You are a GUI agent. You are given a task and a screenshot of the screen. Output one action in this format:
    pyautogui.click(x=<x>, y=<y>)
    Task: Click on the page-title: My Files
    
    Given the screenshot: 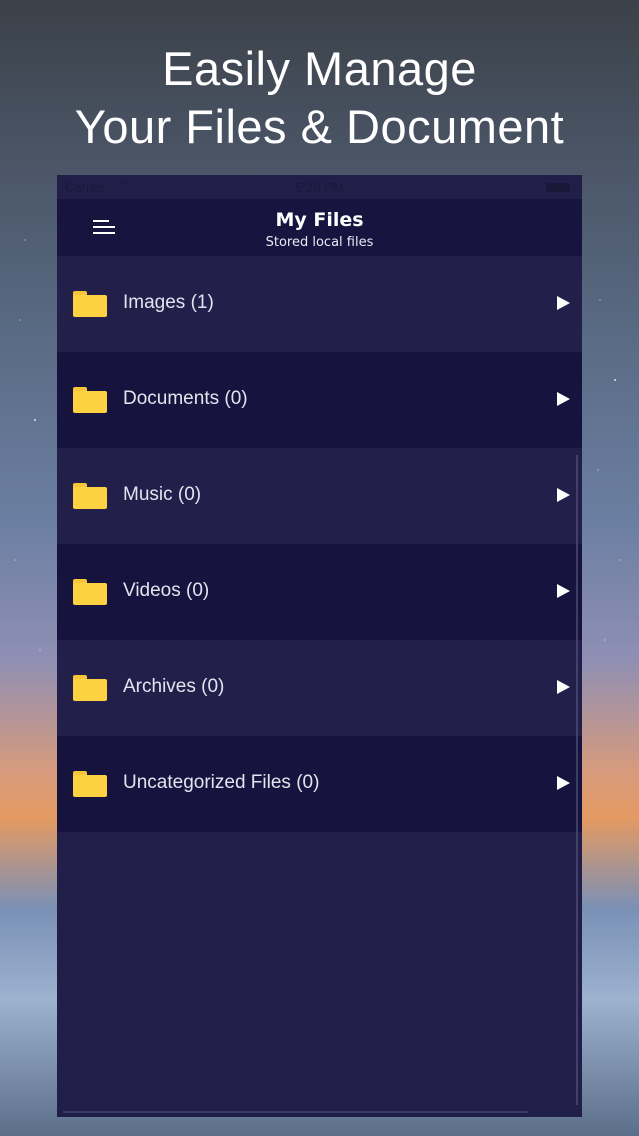 What is the action you would take?
    pyautogui.click(x=319, y=220)
    